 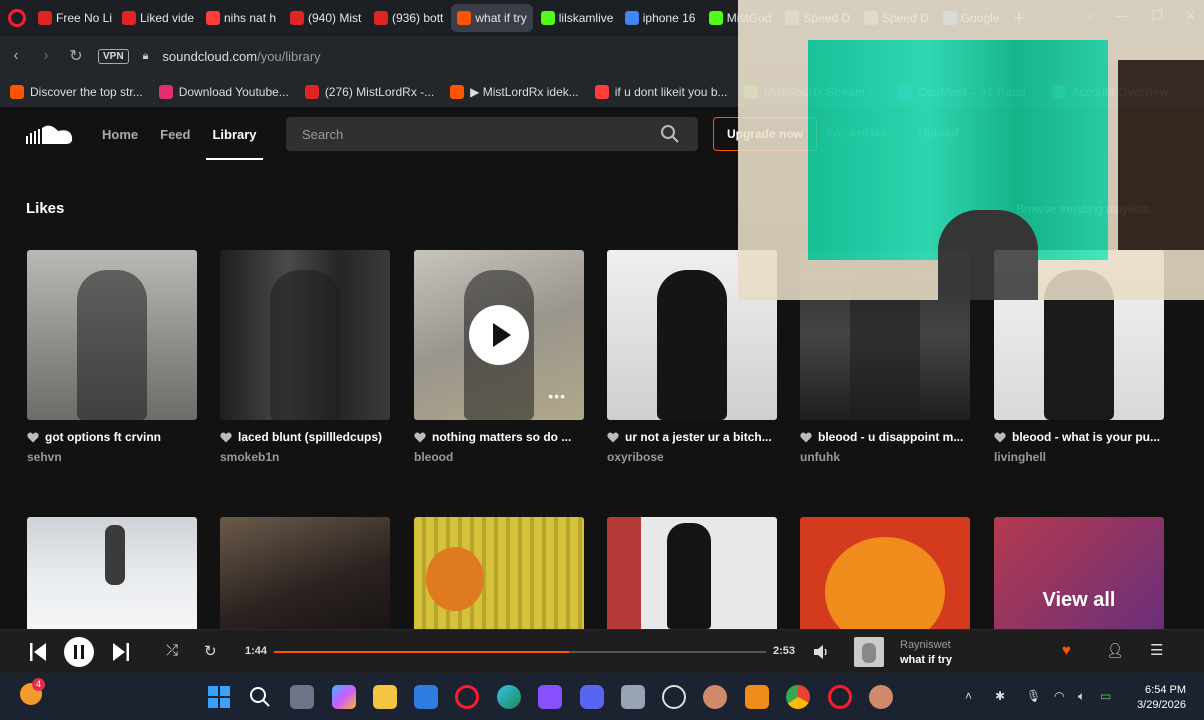 I want to click on clock: 6:54 PM 3/29/2026, so click(x=1161, y=698).